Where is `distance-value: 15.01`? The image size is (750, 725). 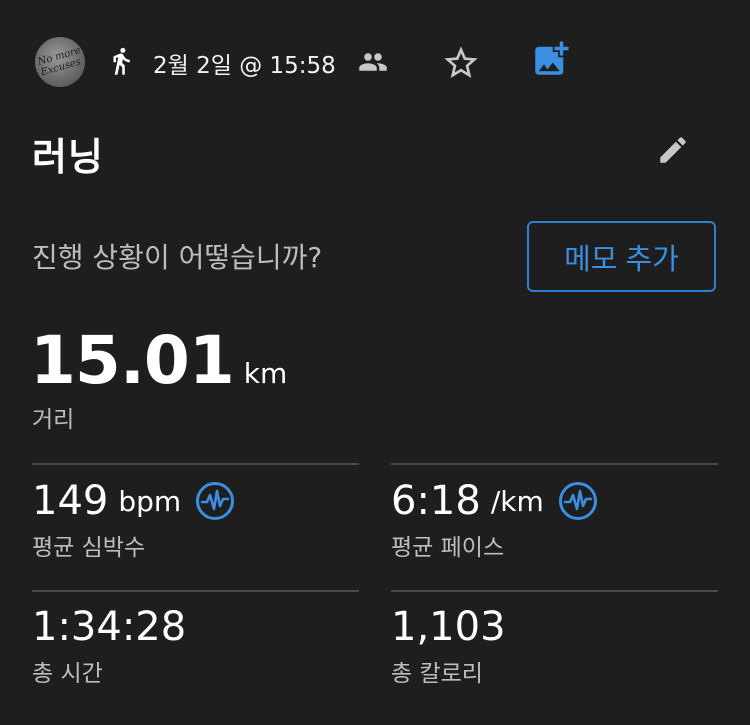
distance-value: 15.01 is located at coordinates (132, 360).